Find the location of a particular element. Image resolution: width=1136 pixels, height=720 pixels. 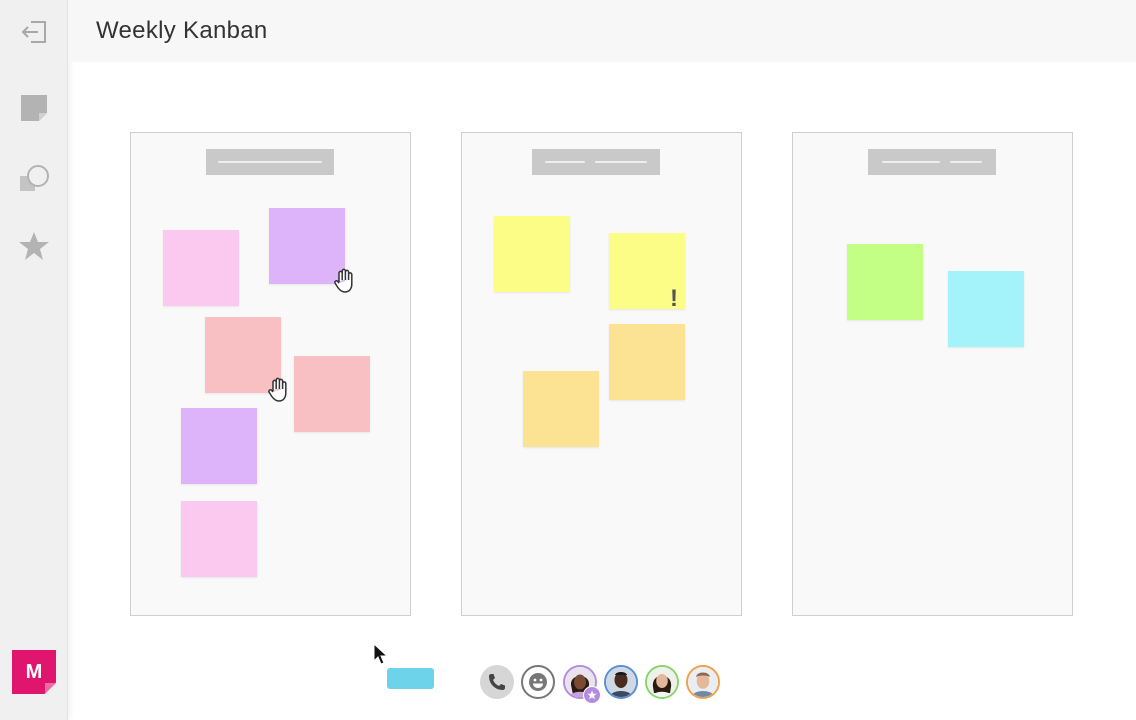

sidebar: M is located at coordinates (34, 360).